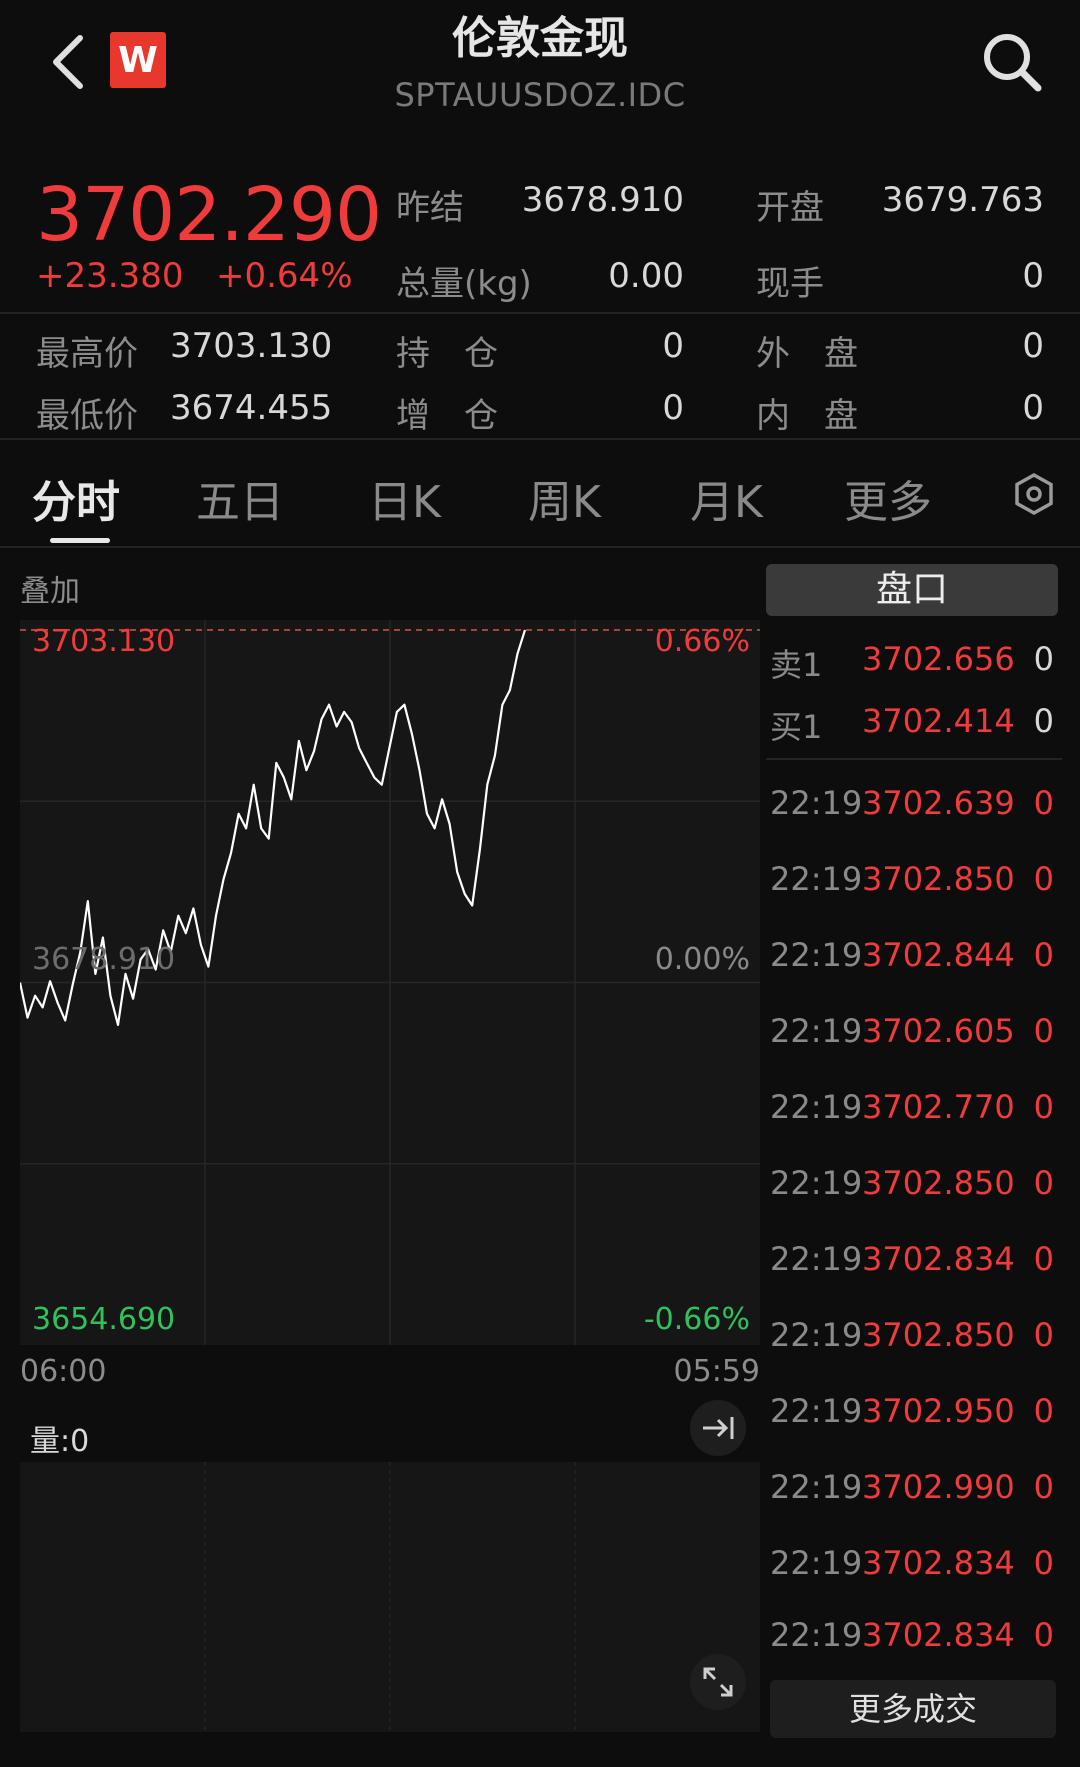 The height and width of the screenshot is (1767, 1080). I want to click on expand-arrows-icon, so click(718, 1682).